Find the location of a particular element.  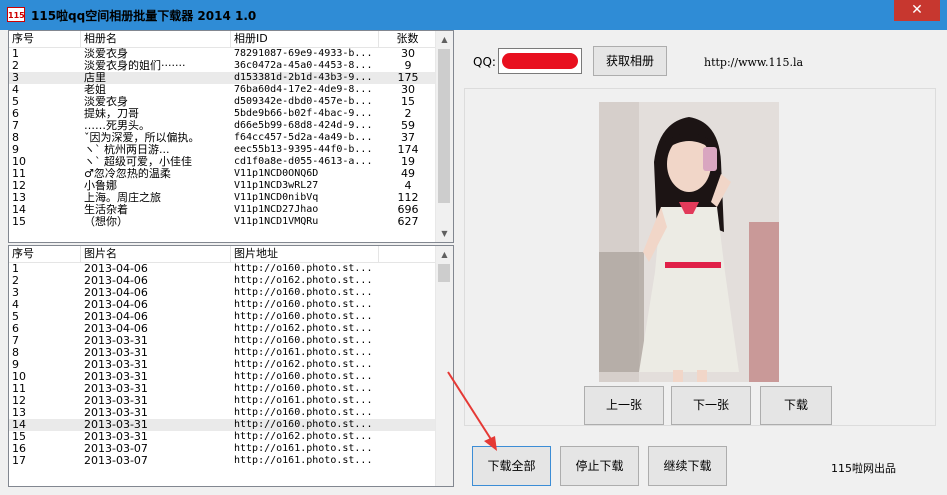

cell: 9 is located at coordinates (408, 66).